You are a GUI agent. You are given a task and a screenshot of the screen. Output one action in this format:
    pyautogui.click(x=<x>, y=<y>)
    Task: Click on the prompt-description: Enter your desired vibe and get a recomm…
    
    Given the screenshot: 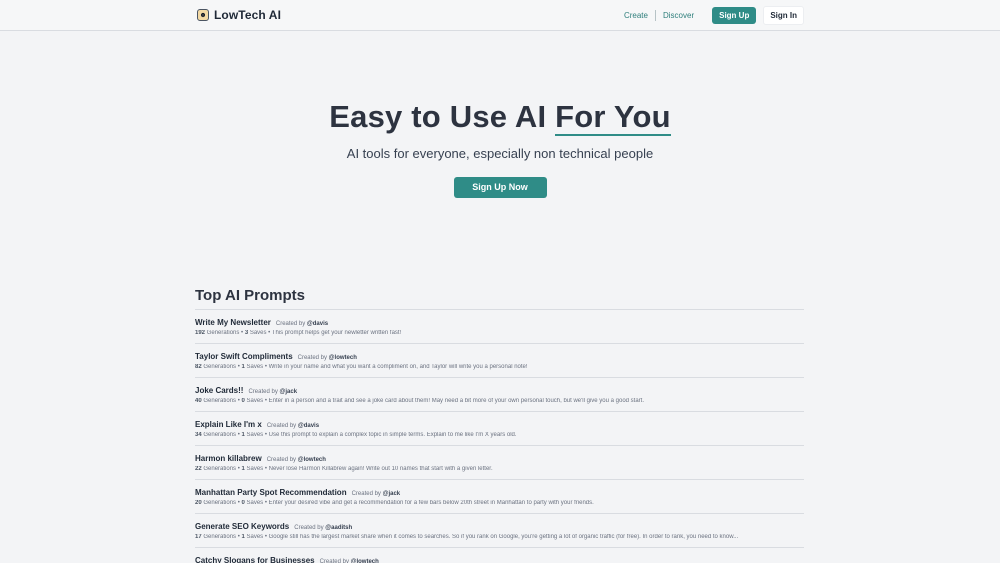 What is the action you would take?
    pyautogui.click(x=431, y=503)
    